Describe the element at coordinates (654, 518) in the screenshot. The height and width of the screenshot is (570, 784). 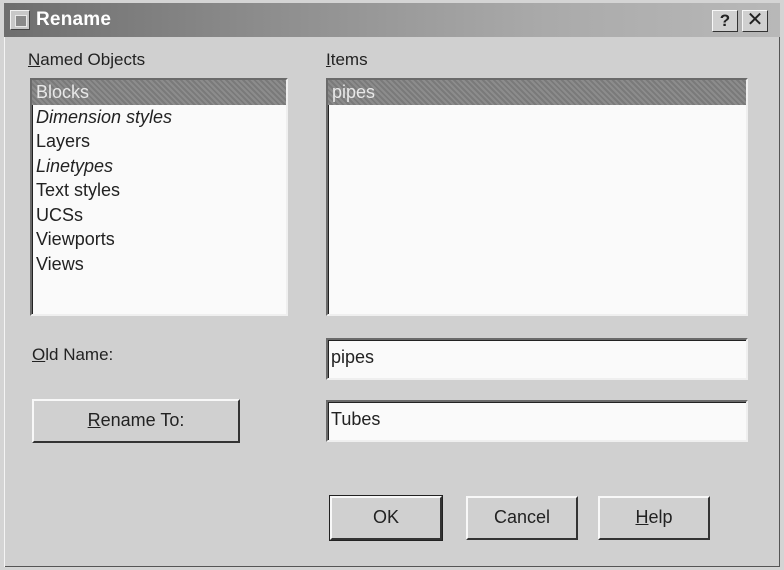
I see `help-button: Help` at that location.